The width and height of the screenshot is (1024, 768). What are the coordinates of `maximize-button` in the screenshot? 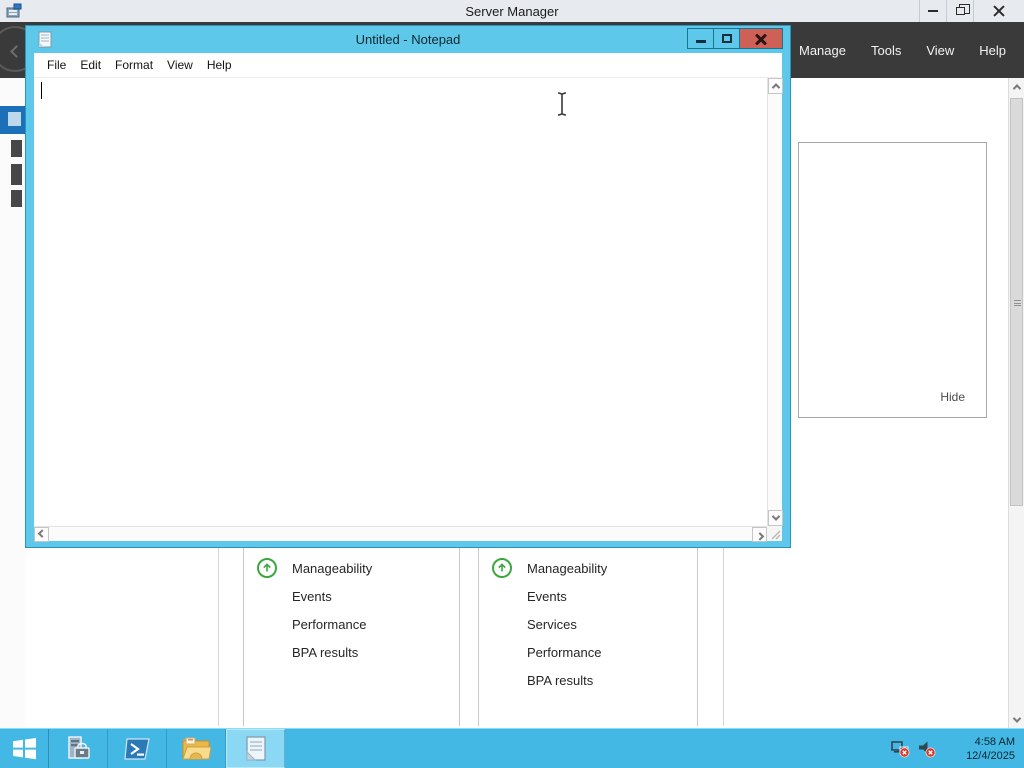 It's located at (726, 38).